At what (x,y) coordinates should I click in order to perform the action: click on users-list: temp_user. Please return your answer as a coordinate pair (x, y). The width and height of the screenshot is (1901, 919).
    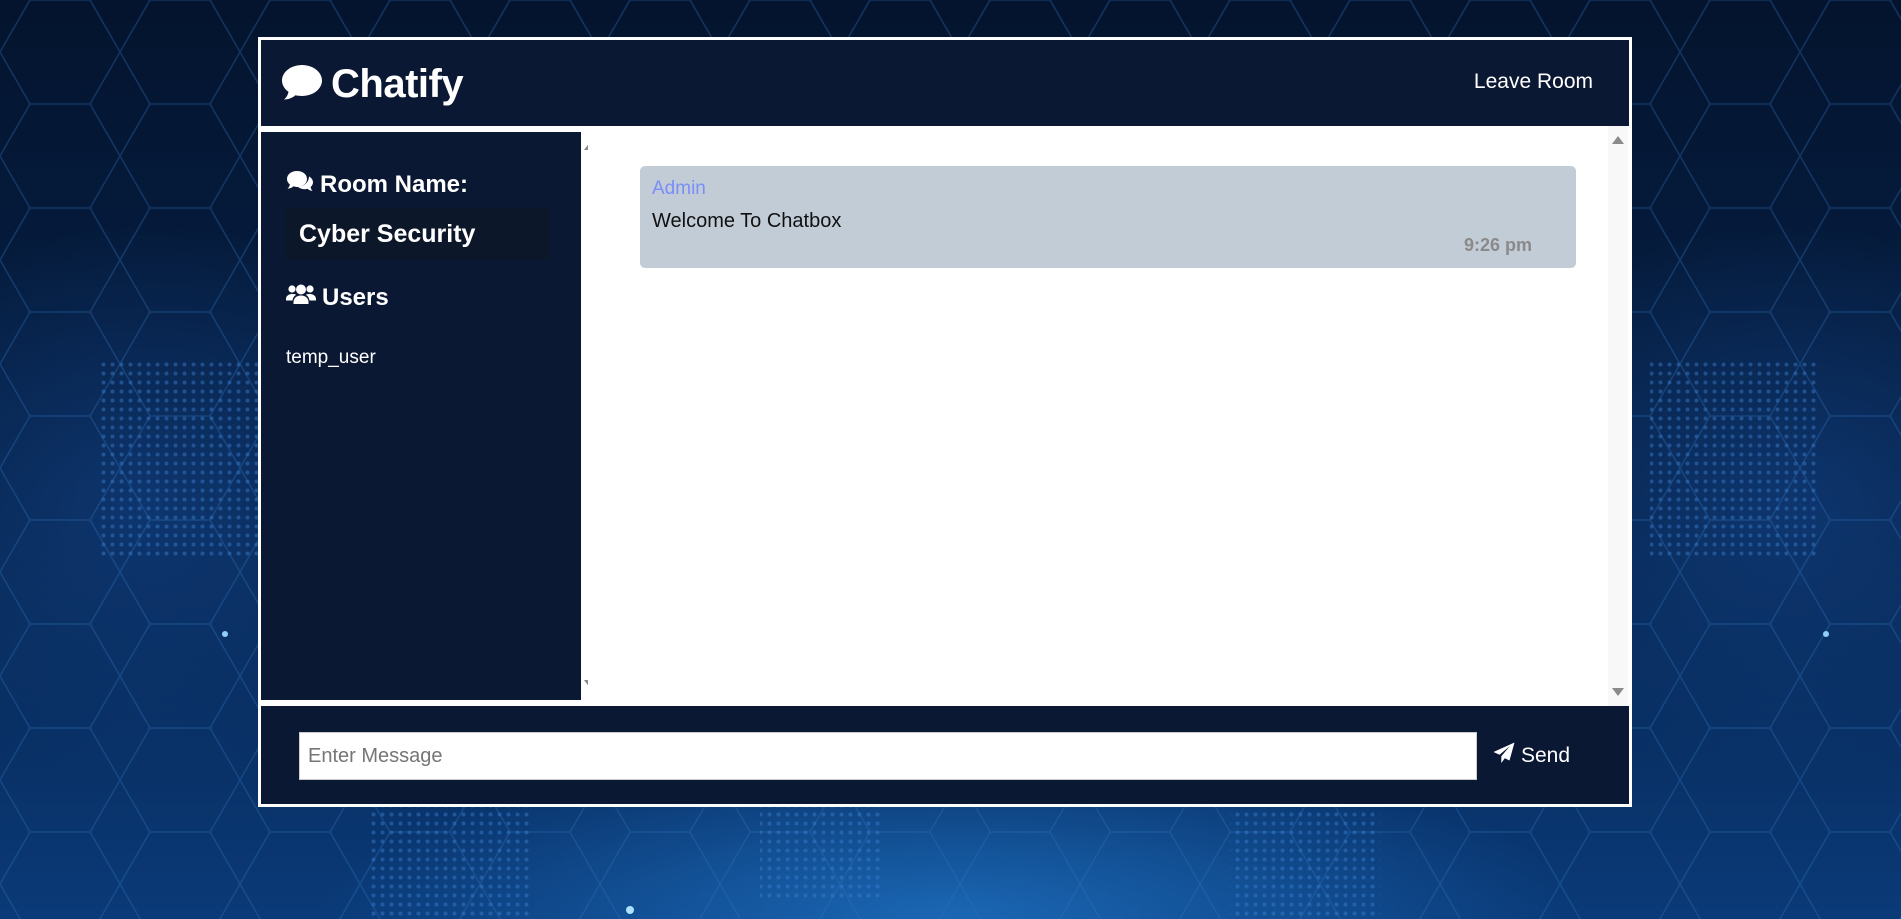
    Looking at the image, I should click on (331, 358).